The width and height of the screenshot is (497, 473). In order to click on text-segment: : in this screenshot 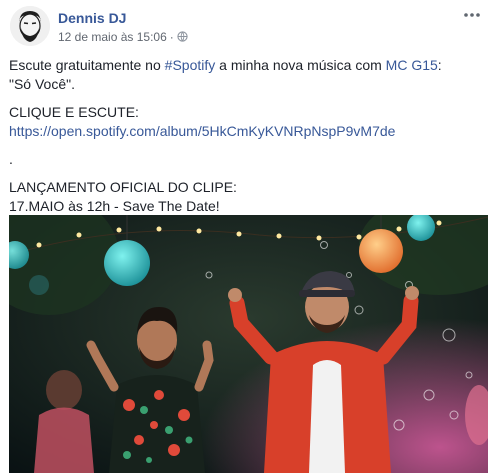, I will do `click(439, 65)`.